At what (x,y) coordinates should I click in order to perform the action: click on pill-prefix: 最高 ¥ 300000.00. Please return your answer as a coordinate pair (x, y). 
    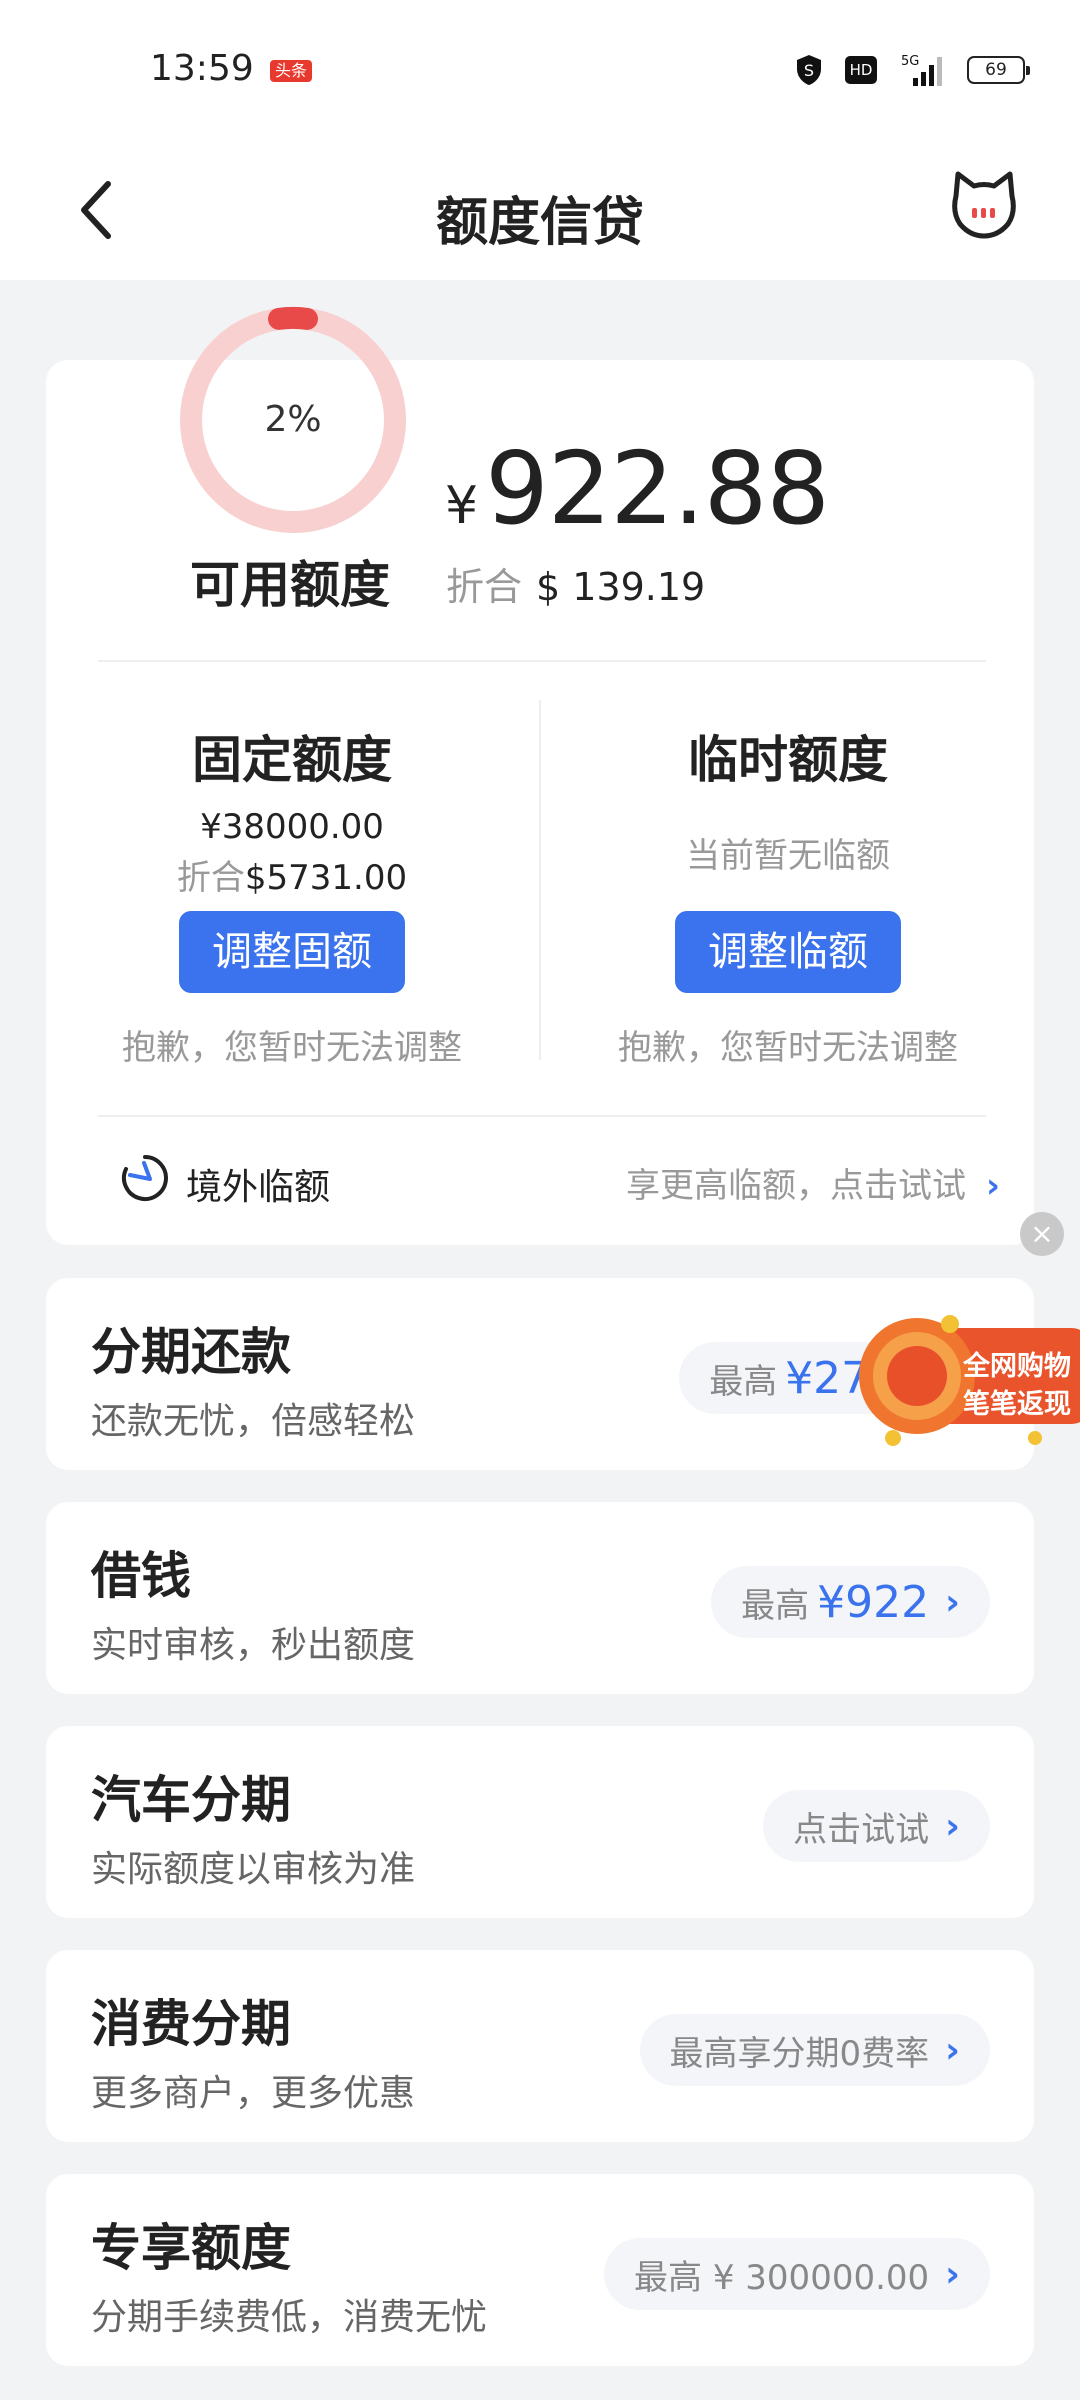
    Looking at the image, I should click on (782, 2277).